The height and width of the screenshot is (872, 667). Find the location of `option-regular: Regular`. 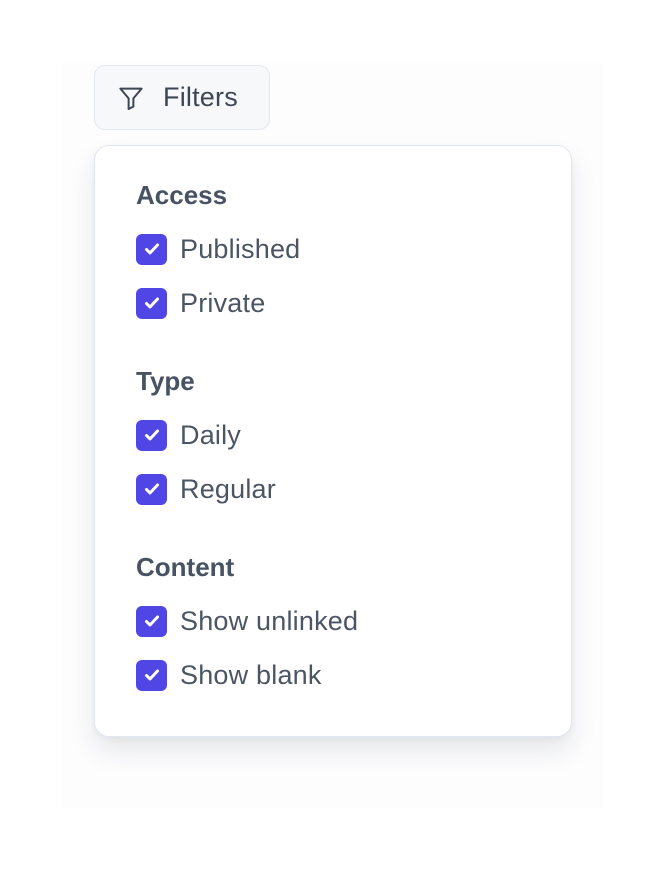

option-regular: Regular is located at coordinates (206, 489).